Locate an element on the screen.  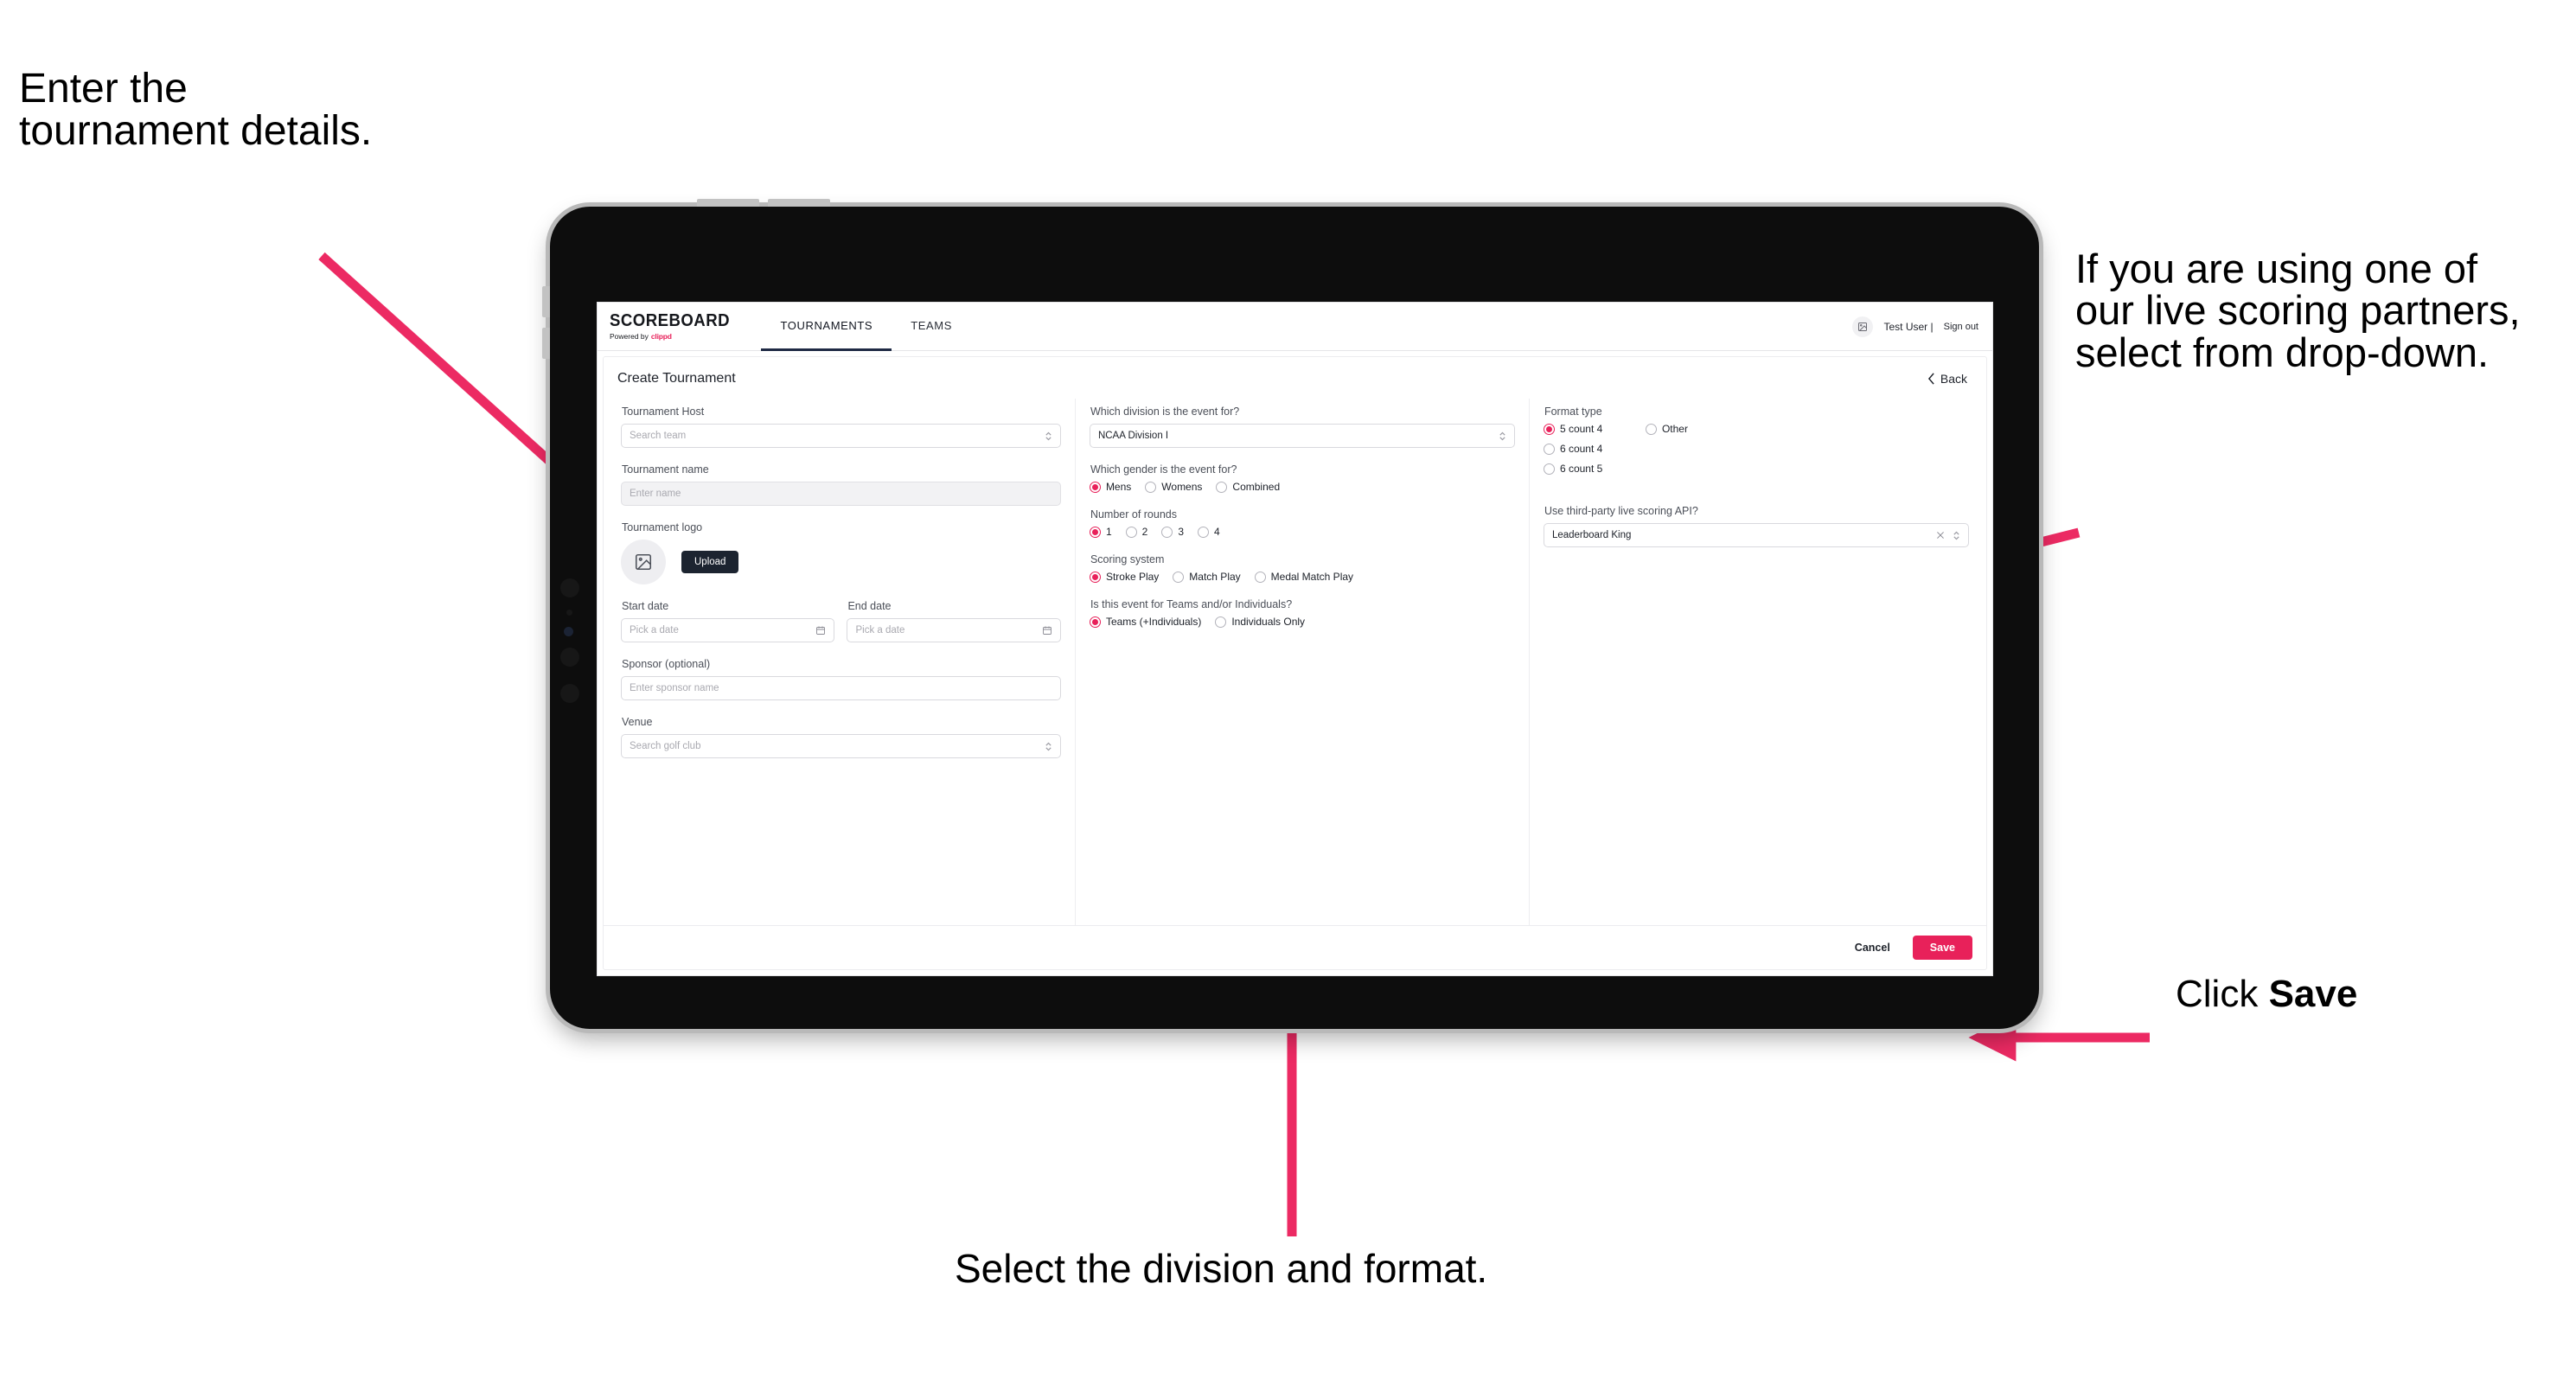
venue-select: Search golf club is located at coordinates (841, 746).